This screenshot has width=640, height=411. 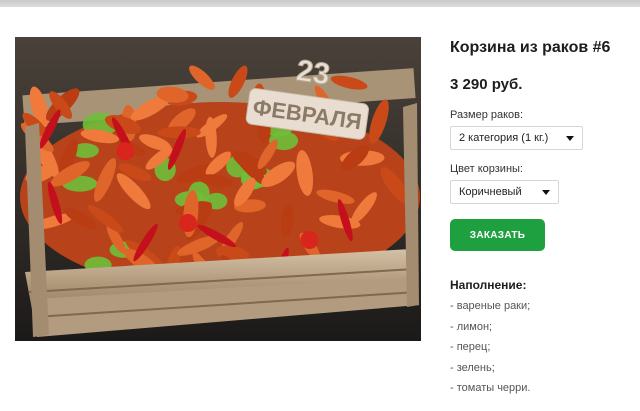 I want to click on filling-item: - зелень;, so click(x=472, y=367).